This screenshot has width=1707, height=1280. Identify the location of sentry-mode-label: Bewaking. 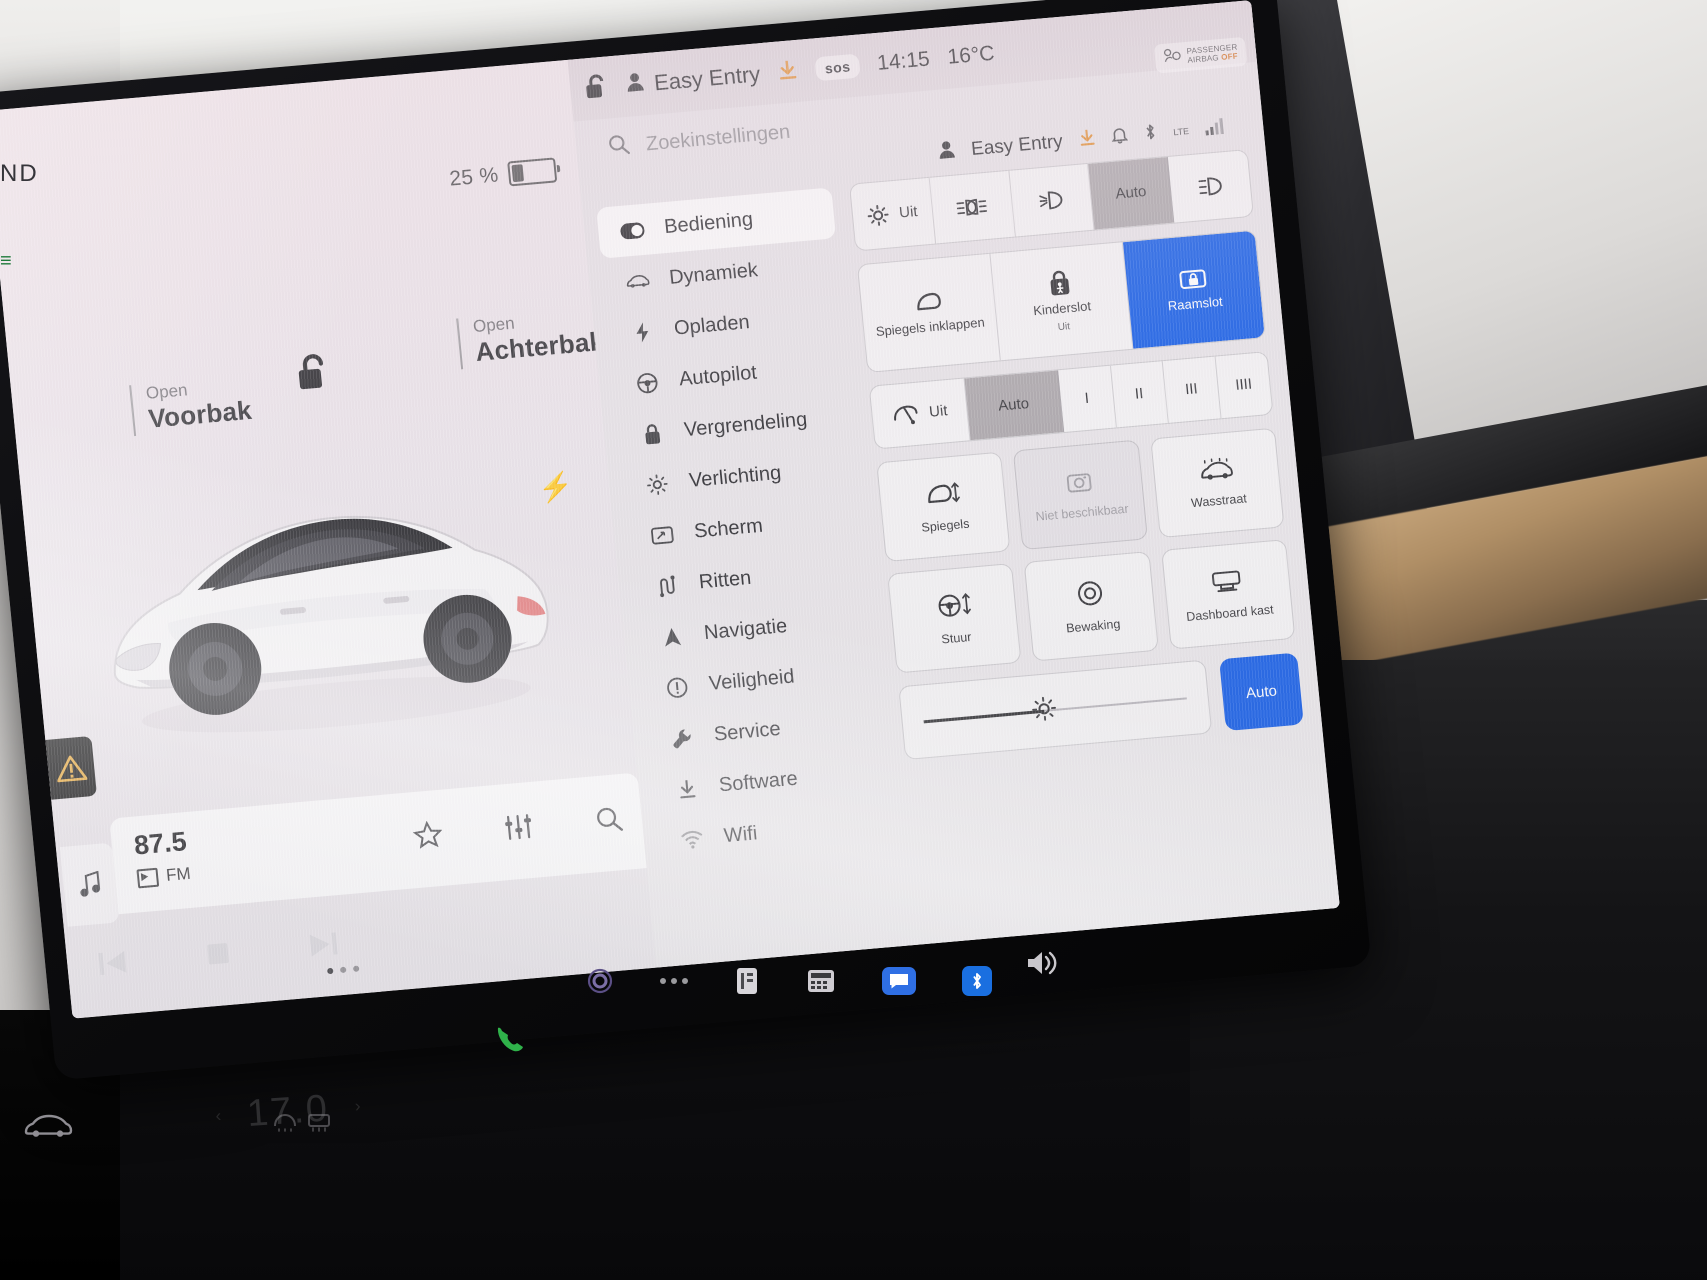
(1093, 626).